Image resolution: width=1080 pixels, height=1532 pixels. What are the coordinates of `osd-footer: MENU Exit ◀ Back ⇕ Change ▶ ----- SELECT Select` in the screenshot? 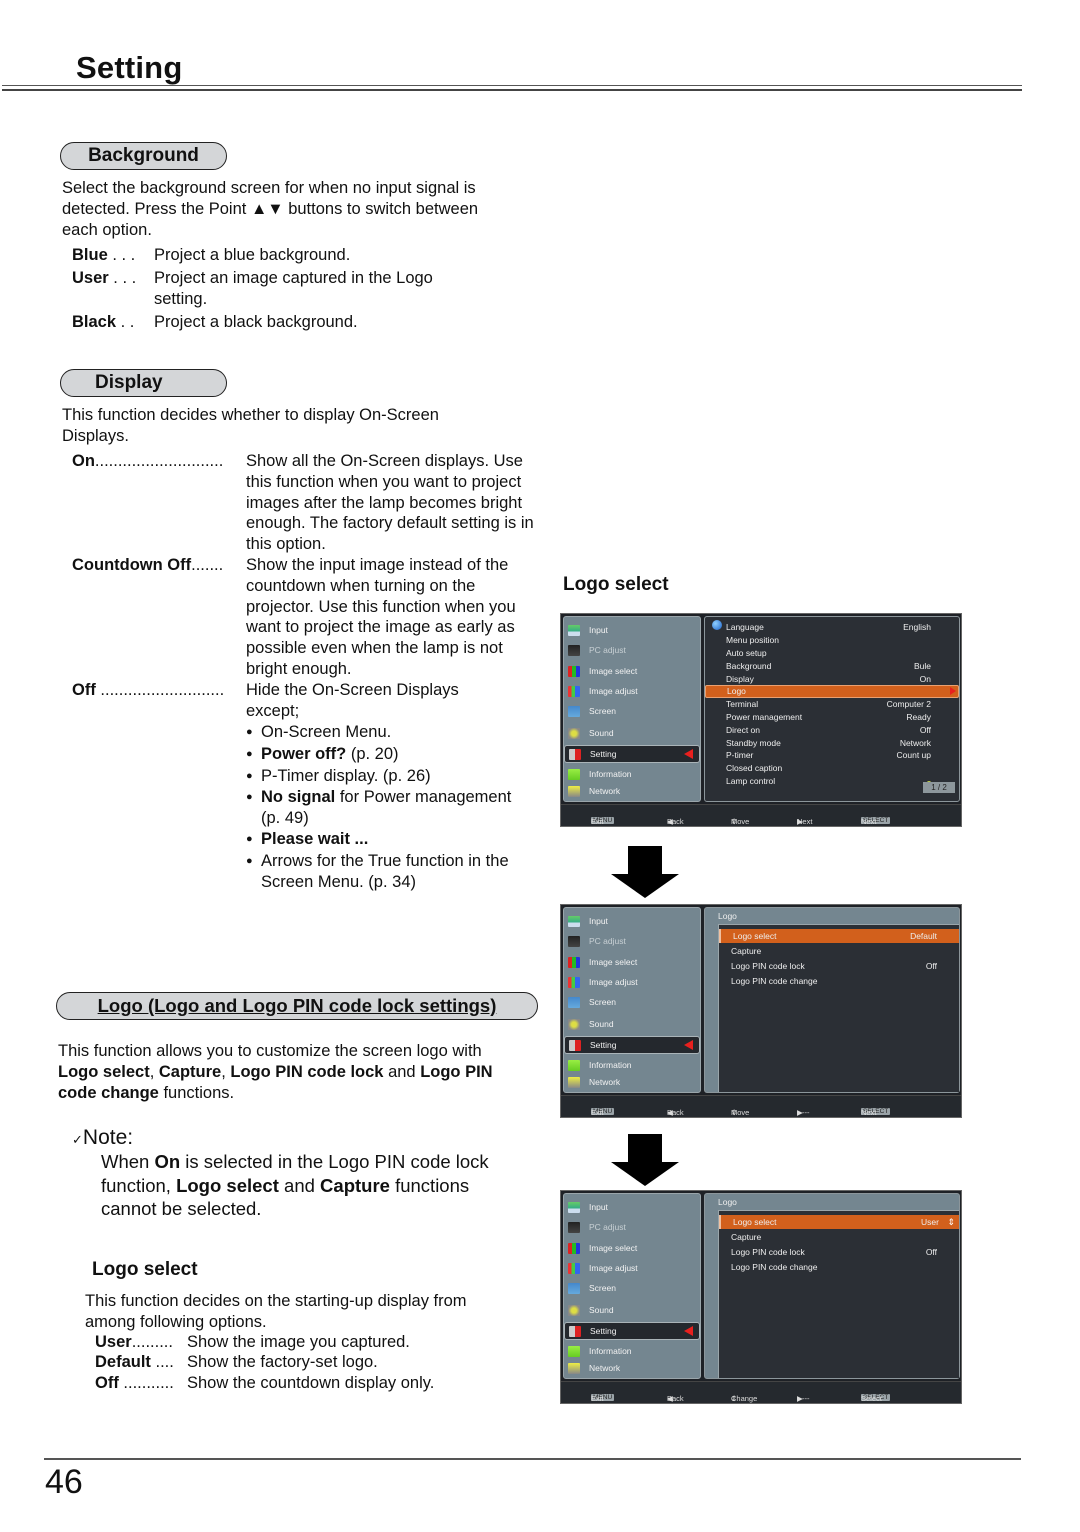 It's located at (761, 1392).